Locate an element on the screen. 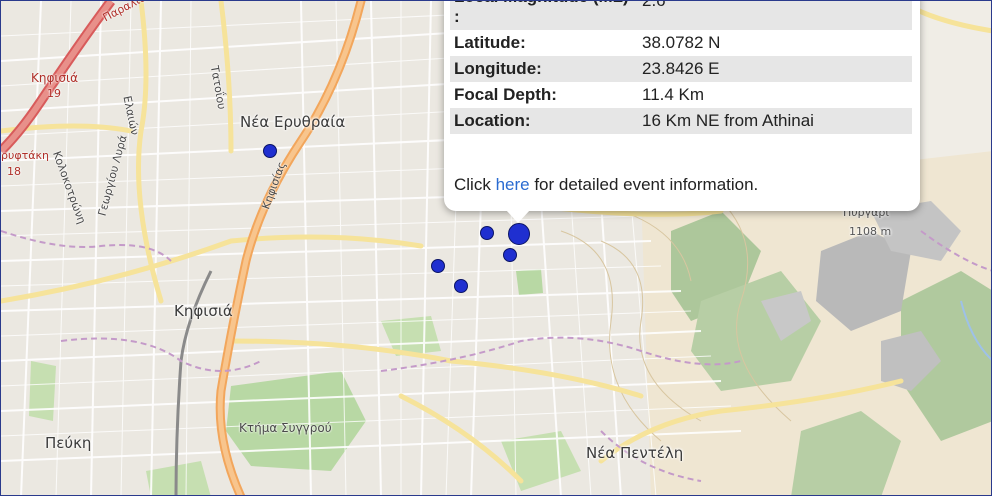 The image size is (992, 496). road-label-18: 18 is located at coordinates (14, 171).